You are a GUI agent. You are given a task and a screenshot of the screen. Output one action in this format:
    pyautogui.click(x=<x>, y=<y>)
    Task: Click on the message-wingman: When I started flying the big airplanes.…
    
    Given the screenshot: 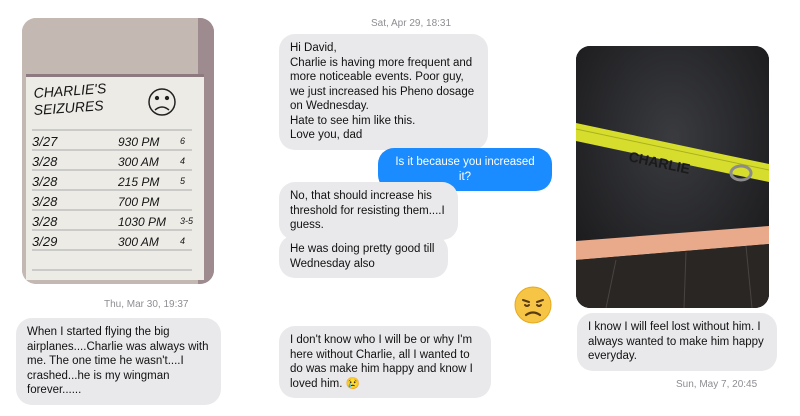 What is the action you would take?
    pyautogui.click(x=118, y=361)
    